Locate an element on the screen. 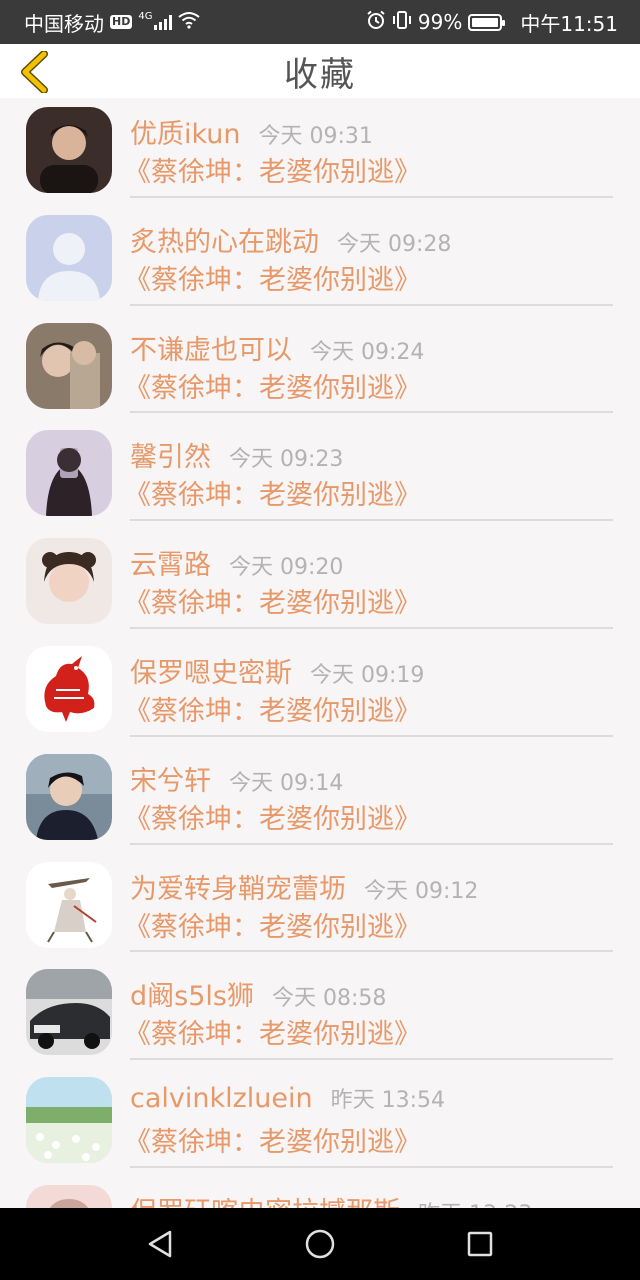 The height and width of the screenshot is (1280, 640). favorite-item: 馨引然 今天 09:23 《蔡徐坤：老婆你别逃》 is located at coordinates (320, 475).